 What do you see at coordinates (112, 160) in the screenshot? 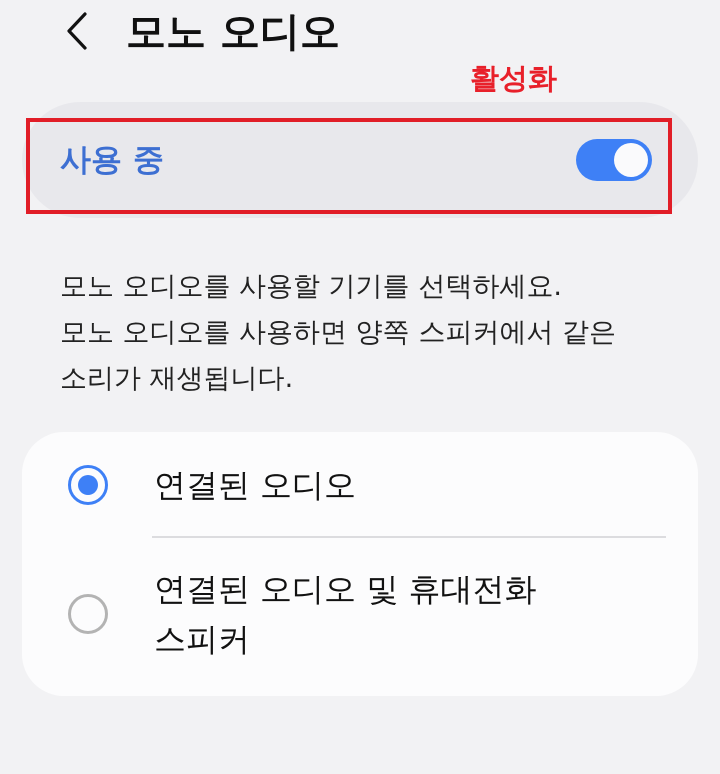
I see `switch-label: 사용 중` at bounding box center [112, 160].